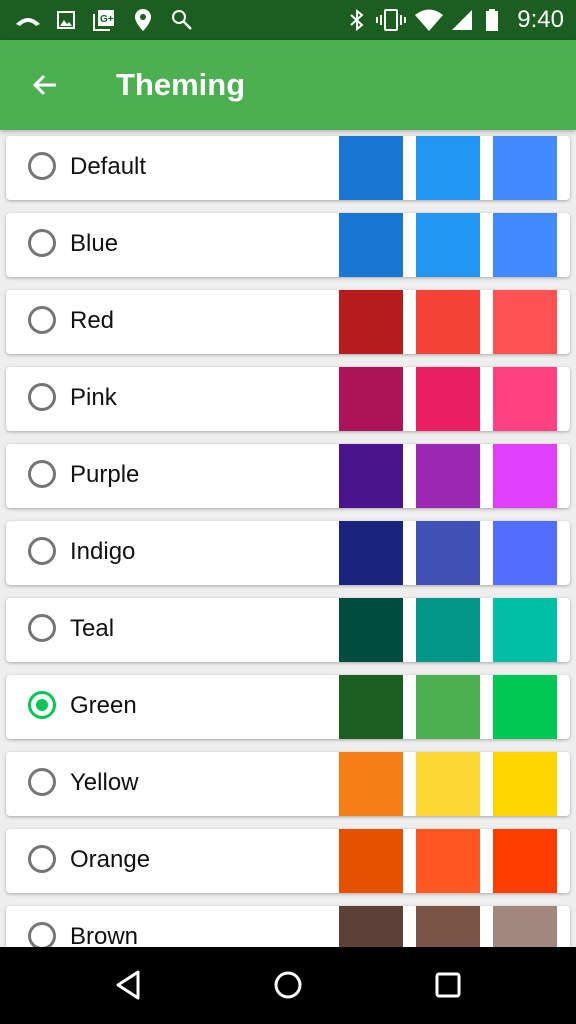  I want to click on home-icon, so click(288, 985).